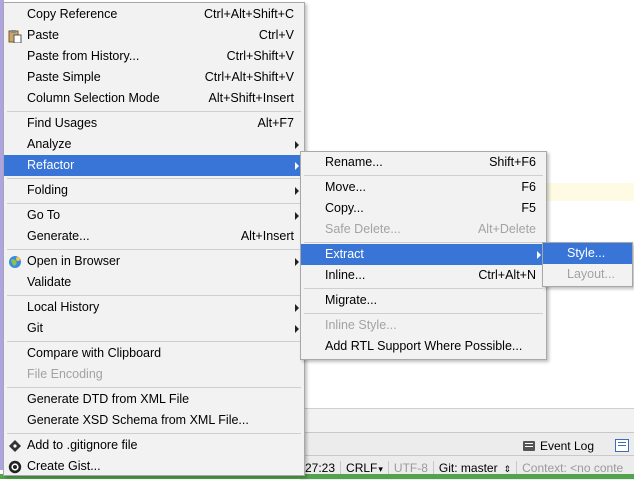 Image resolution: width=634 pixels, height=481 pixels. Describe the element at coordinates (566, 446) in the screenshot. I see `event-log-label: Event Log` at that location.